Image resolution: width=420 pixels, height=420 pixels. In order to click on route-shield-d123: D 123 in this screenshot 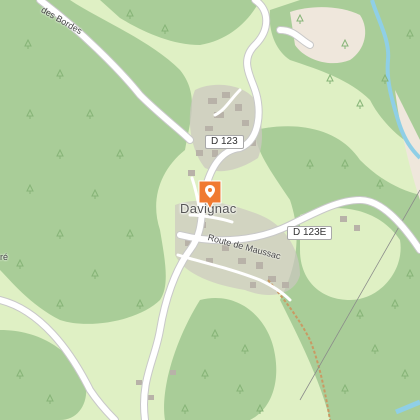, I will do `click(224, 142)`.